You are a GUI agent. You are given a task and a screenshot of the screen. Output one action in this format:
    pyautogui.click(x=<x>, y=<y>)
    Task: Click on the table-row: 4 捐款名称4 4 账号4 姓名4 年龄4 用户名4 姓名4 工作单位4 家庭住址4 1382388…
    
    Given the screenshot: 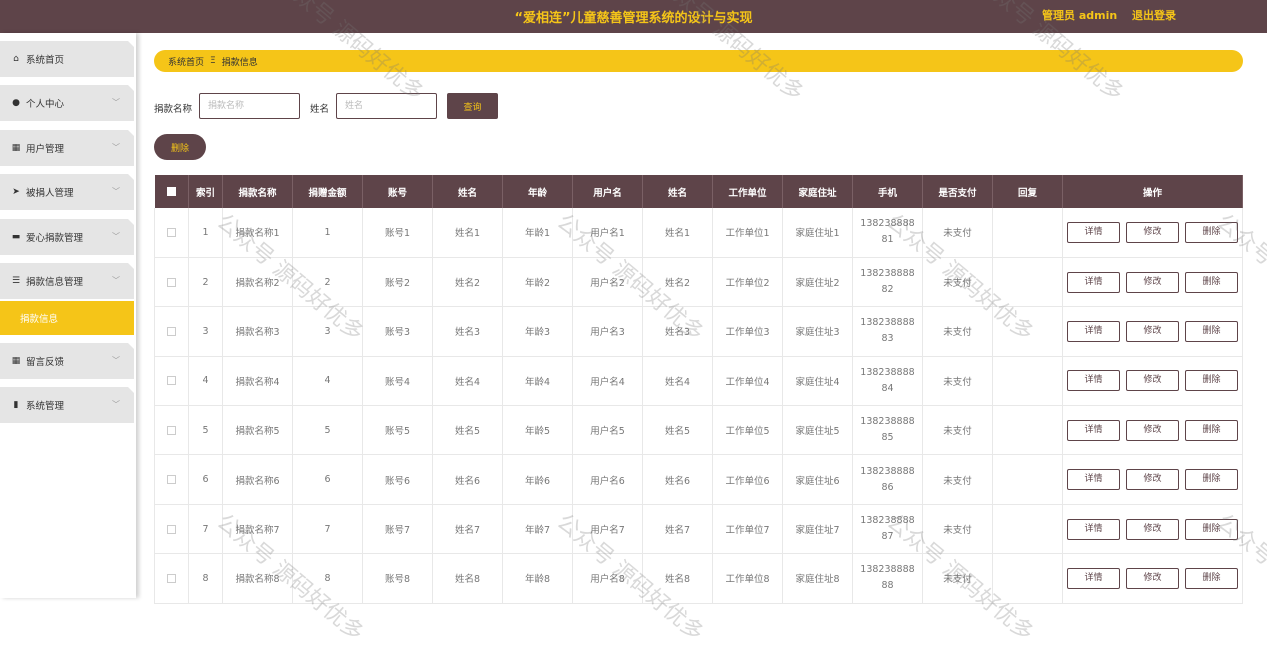 What is the action you would take?
    pyautogui.click(x=698, y=381)
    